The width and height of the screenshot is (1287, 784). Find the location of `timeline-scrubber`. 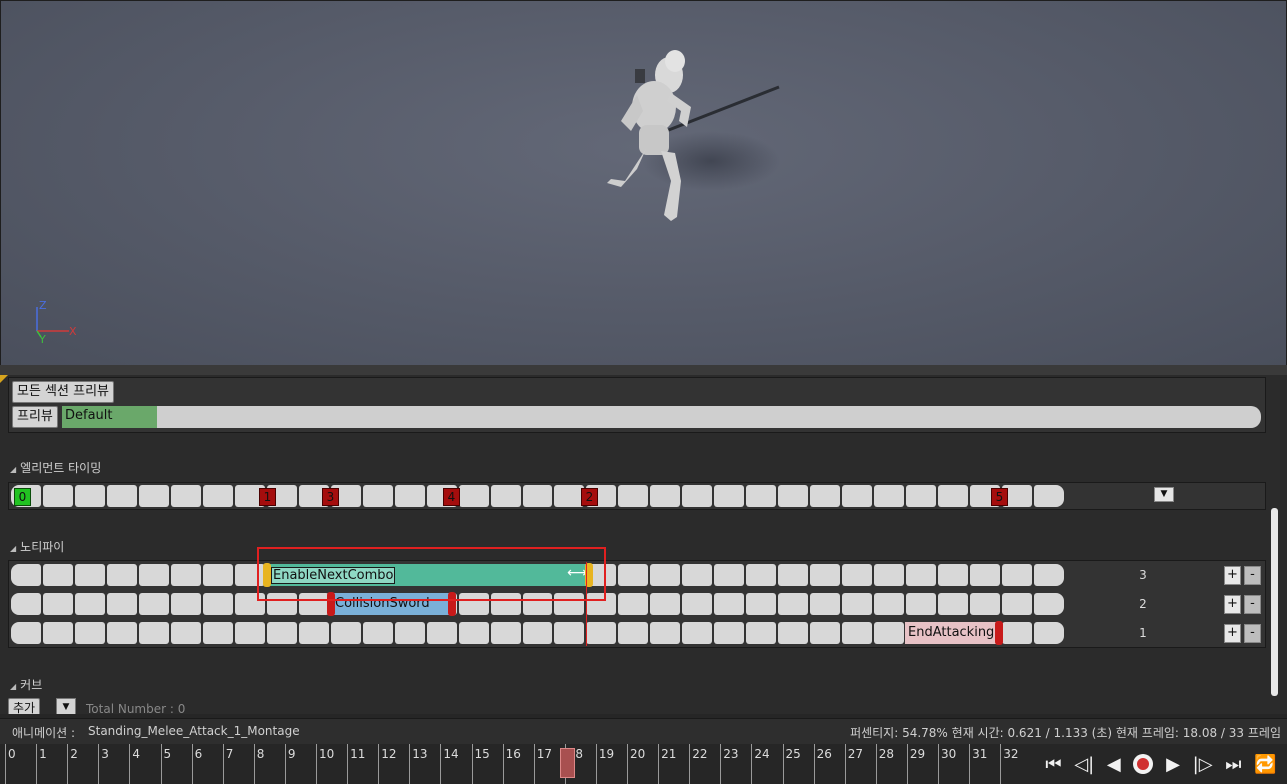

timeline-scrubber is located at coordinates (567, 763).